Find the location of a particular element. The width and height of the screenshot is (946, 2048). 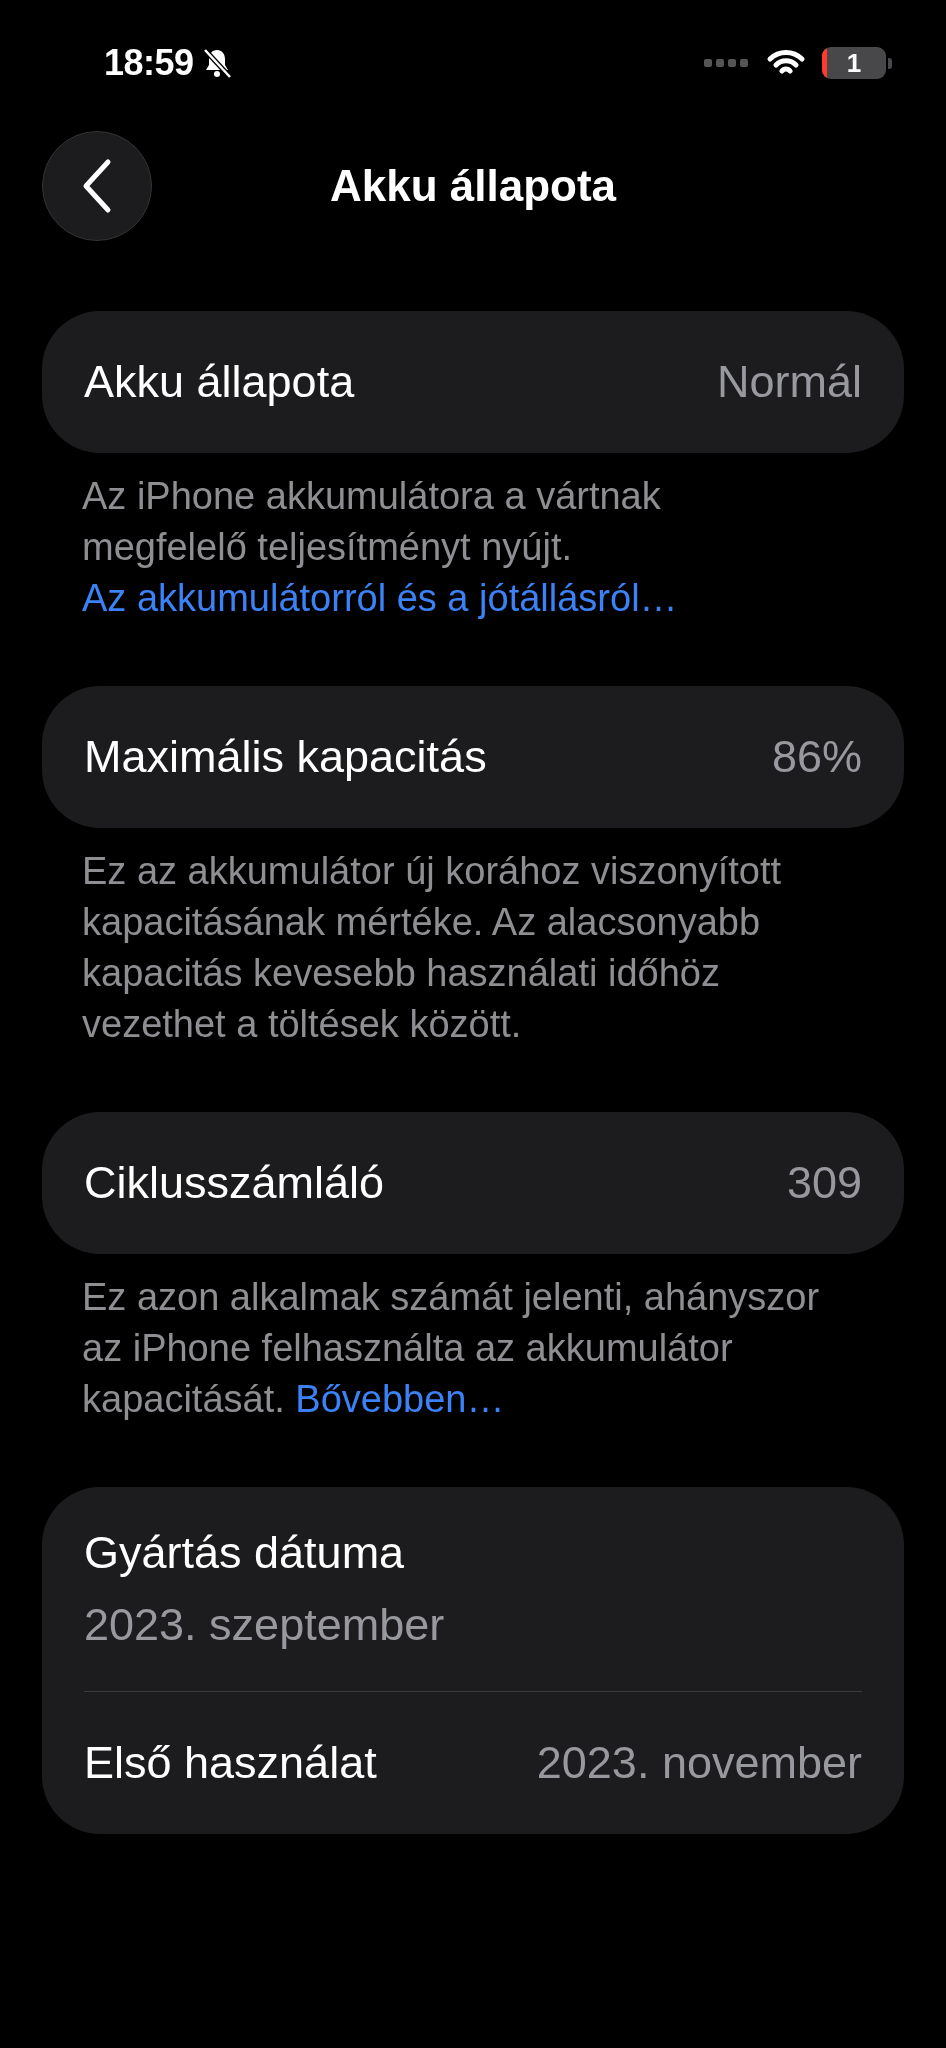

status-time: 18:59 is located at coordinates (149, 63).